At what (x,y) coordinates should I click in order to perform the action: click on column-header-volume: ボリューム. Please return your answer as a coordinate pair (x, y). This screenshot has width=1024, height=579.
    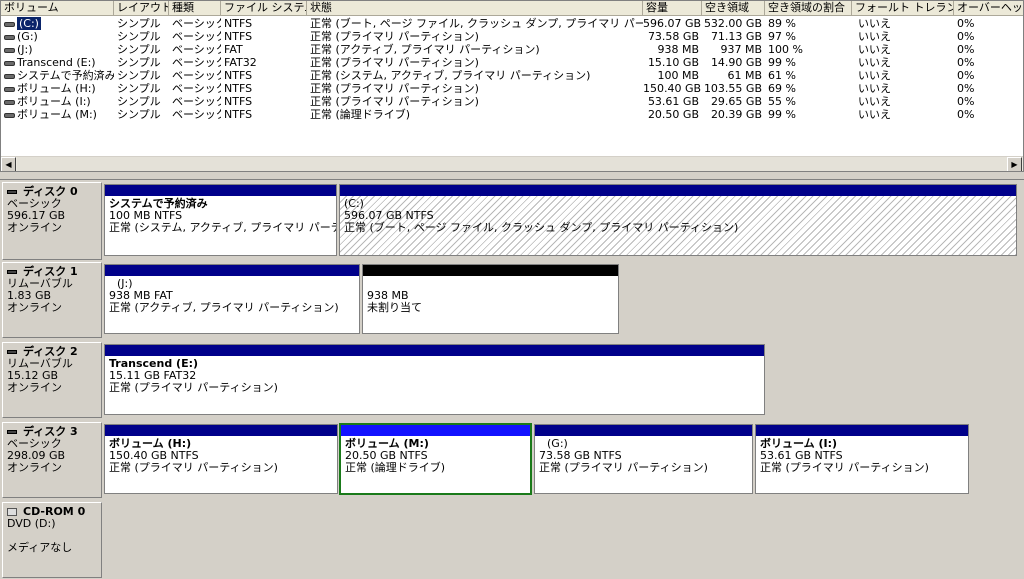
    Looking at the image, I should click on (57, 8).